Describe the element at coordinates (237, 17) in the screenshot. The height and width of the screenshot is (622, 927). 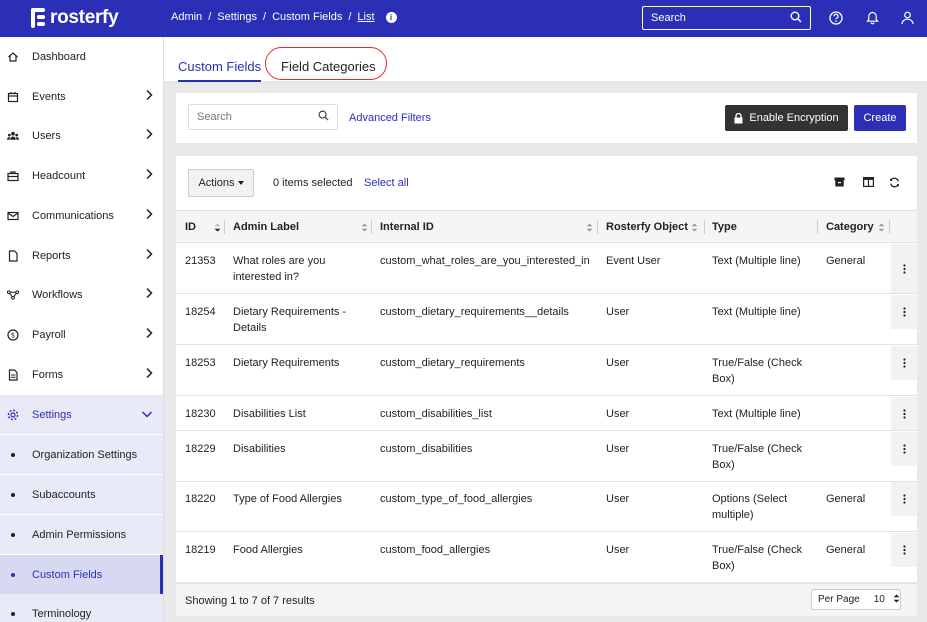
I see `breadcrumb-settings: Settings` at that location.